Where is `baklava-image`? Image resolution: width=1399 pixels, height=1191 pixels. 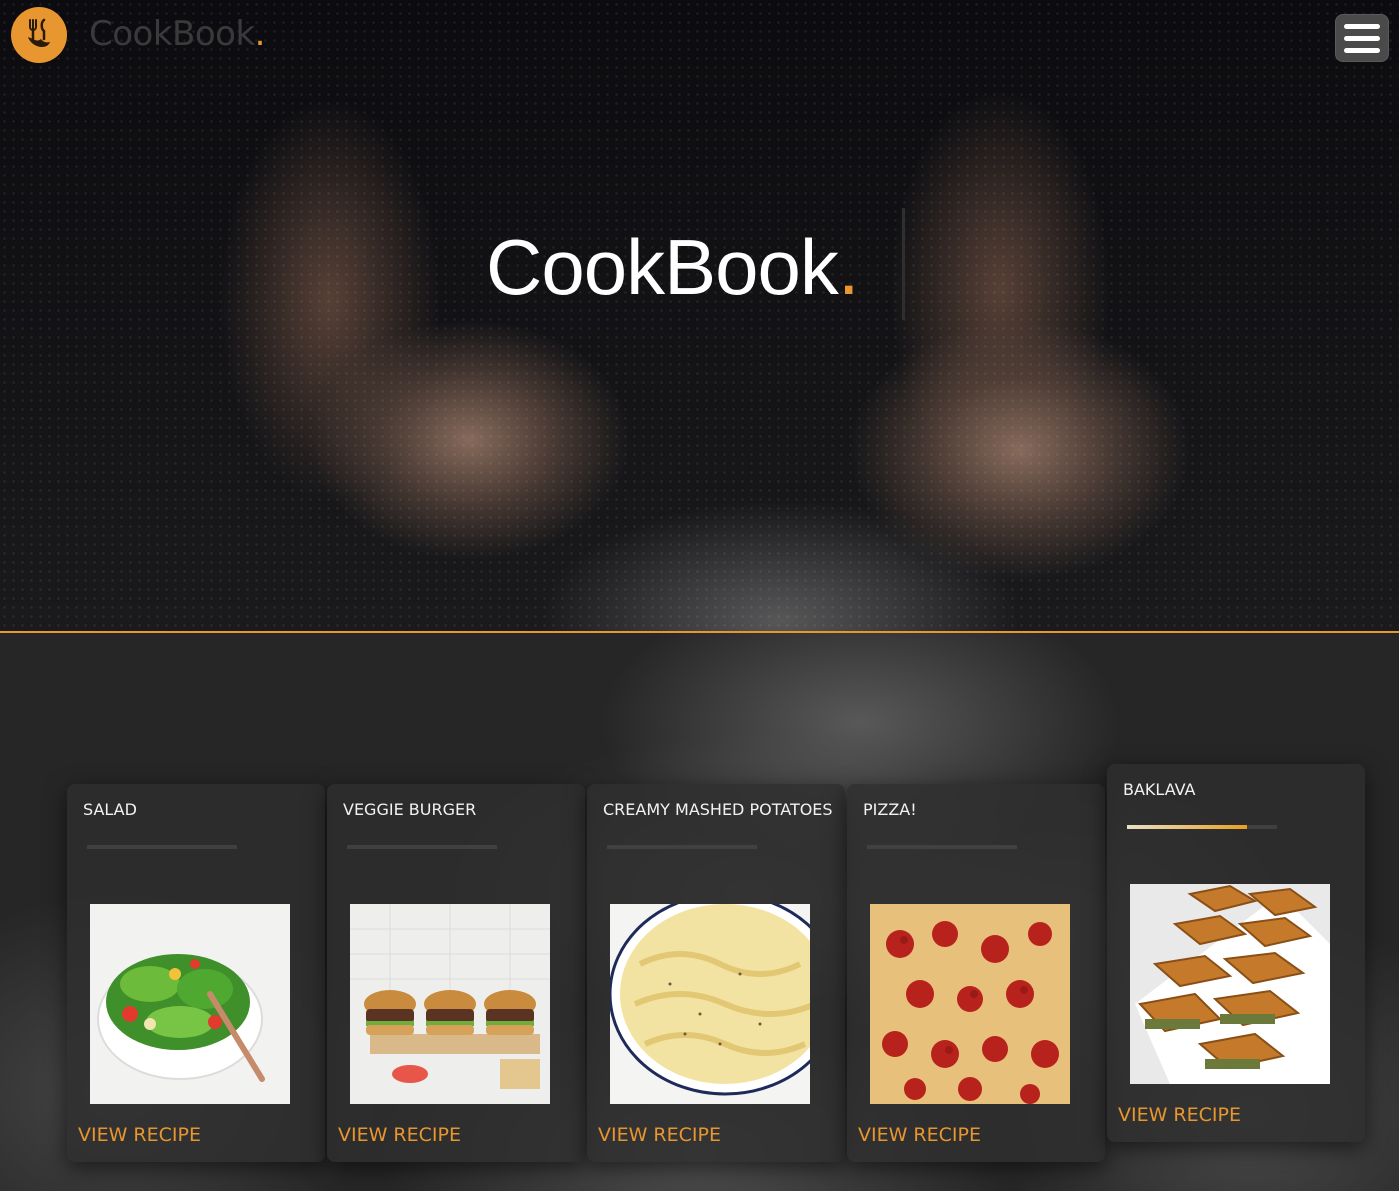 baklava-image is located at coordinates (1230, 984).